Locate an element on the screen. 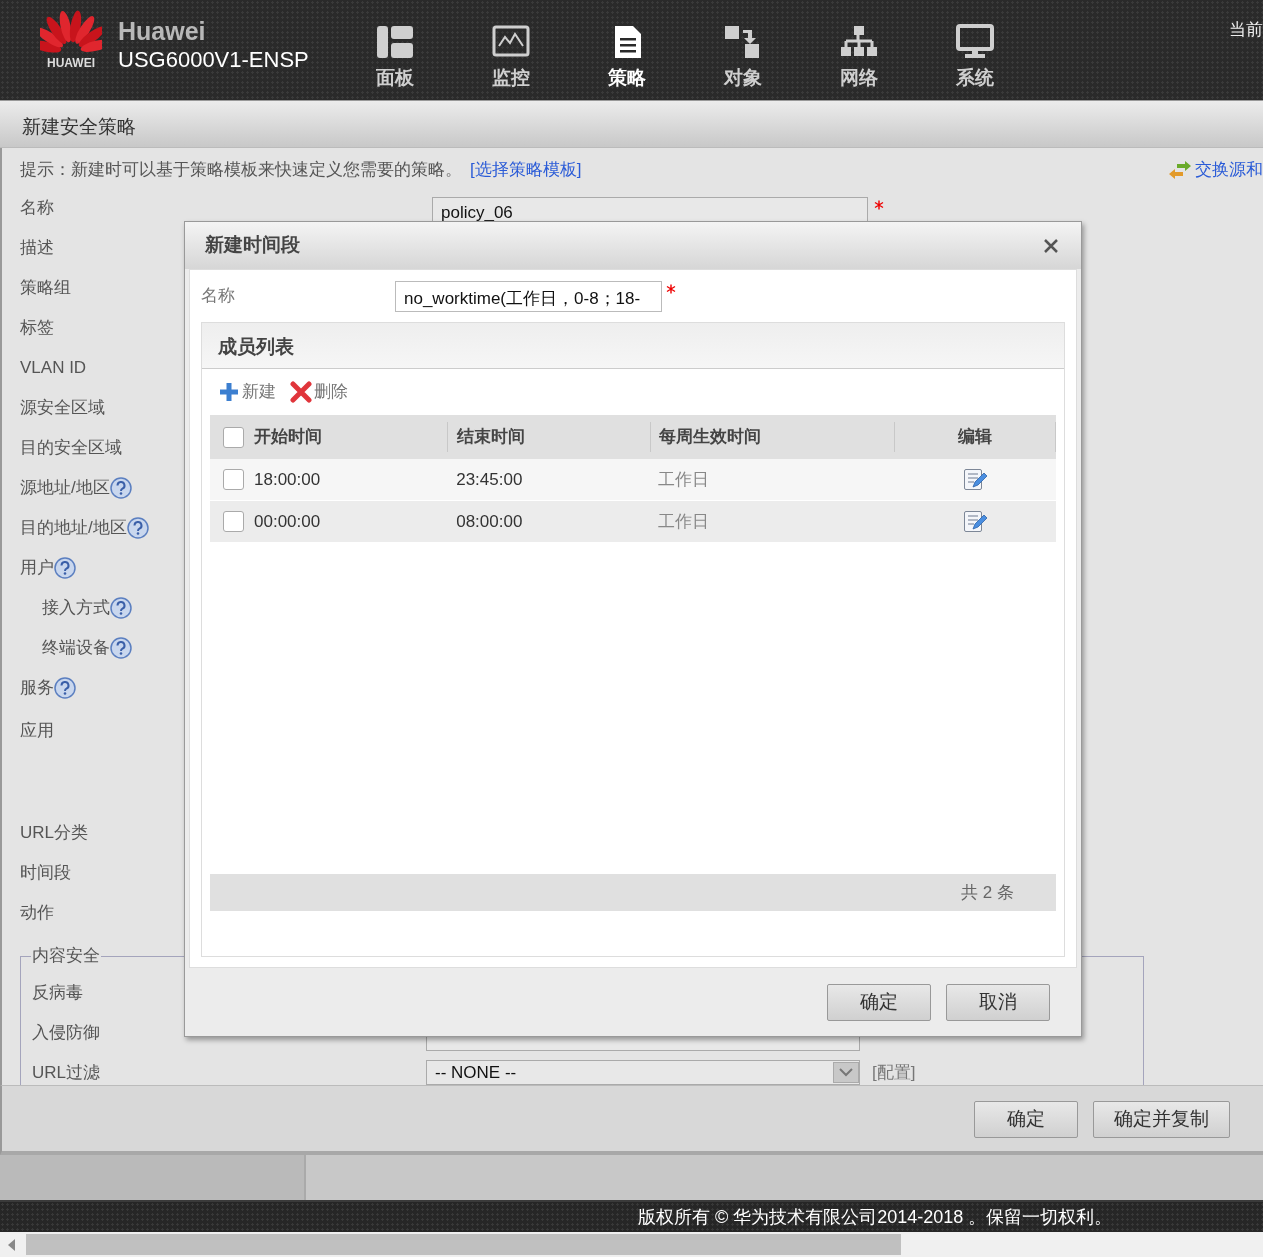 This screenshot has width=1263, height=1257. swap-link: 交换源和 is located at coordinates (1216, 170).